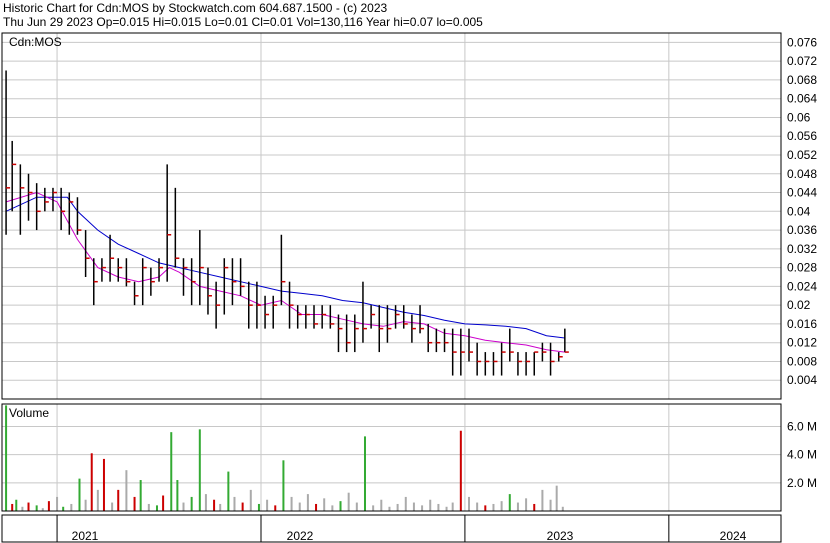 This screenshot has width=830, height=543. What do you see at coordinates (802, 61) in the screenshot?
I see `price-tick-label: 0.072` at bounding box center [802, 61].